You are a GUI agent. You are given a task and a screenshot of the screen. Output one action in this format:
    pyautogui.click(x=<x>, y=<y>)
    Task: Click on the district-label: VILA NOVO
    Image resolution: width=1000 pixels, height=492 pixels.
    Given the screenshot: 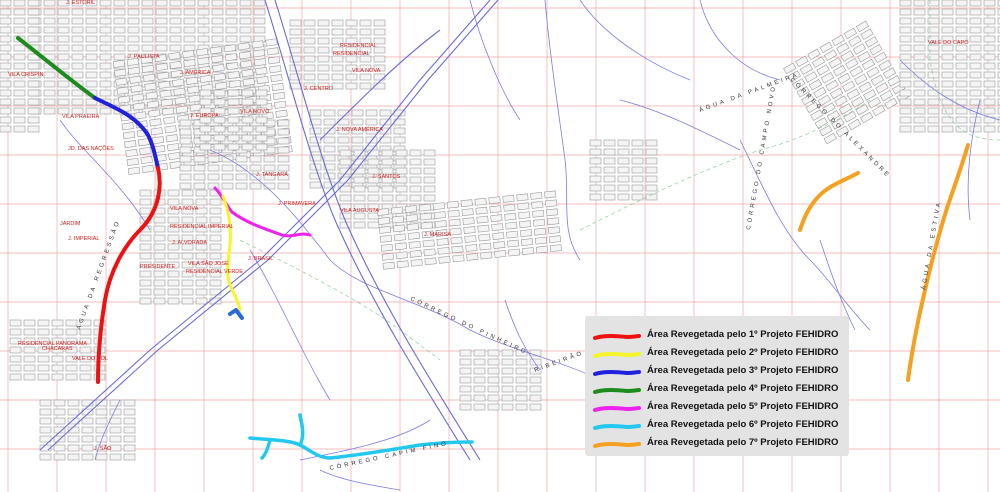 What is the action you would take?
    pyautogui.click(x=255, y=112)
    